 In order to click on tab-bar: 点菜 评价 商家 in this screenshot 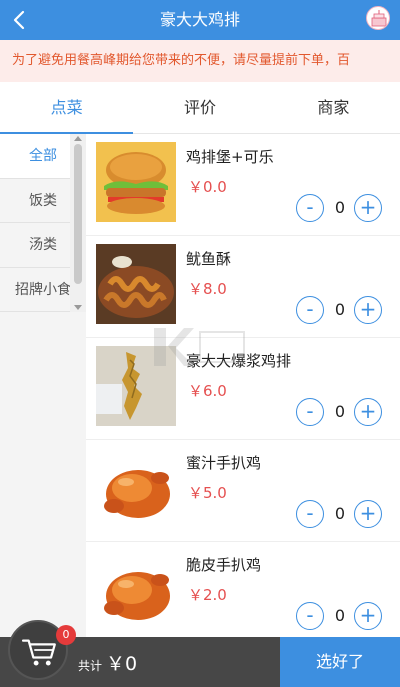, I will do `click(200, 108)`.